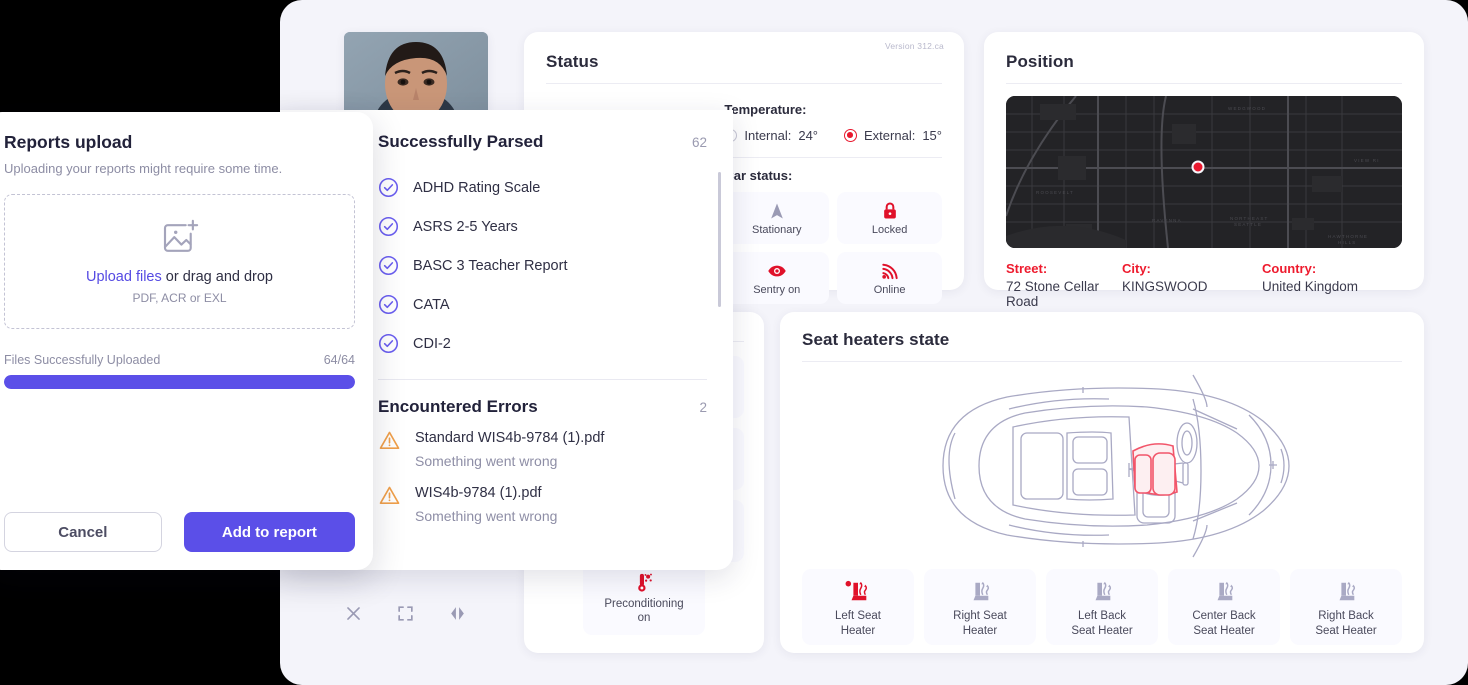 The width and height of the screenshot is (1468, 685). What do you see at coordinates (465, 226) in the screenshot?
I see `list-item-label: ASRS 2-5 Years` at bounding box center [465, 226].